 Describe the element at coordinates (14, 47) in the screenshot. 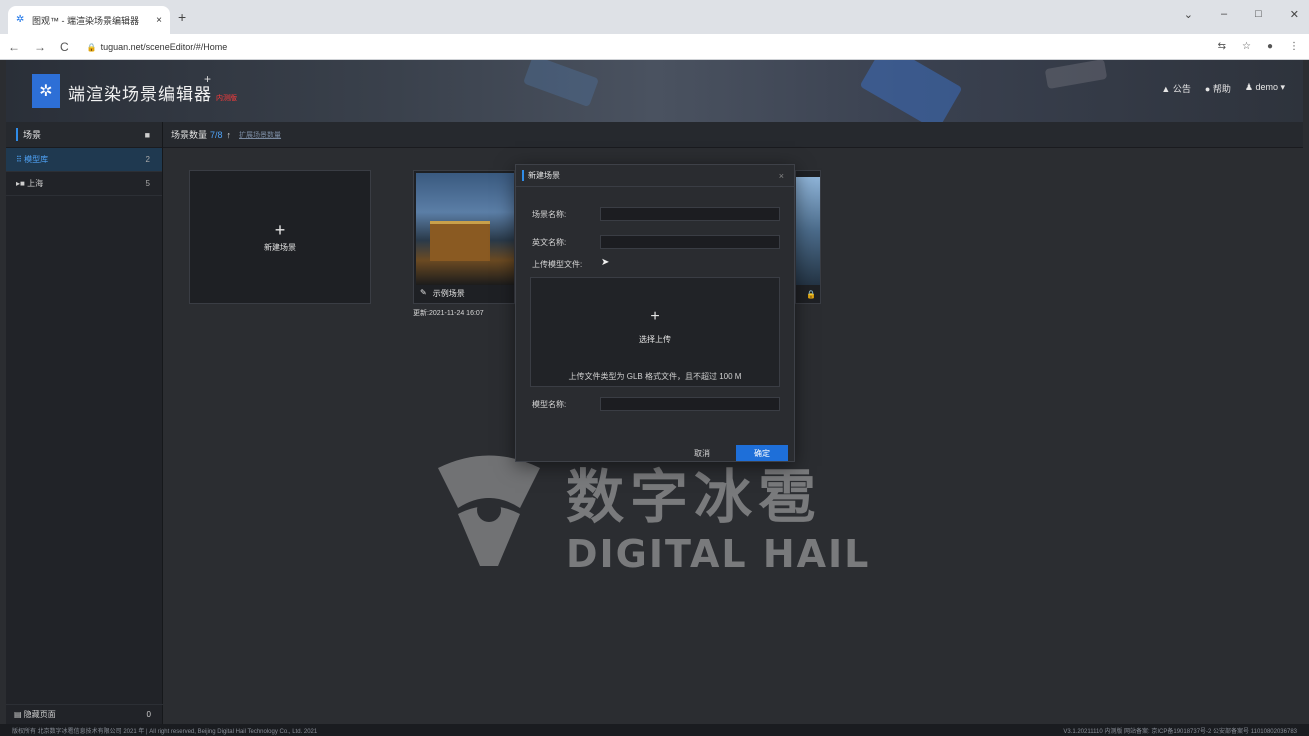

I see `back-icon: ←` at that location.